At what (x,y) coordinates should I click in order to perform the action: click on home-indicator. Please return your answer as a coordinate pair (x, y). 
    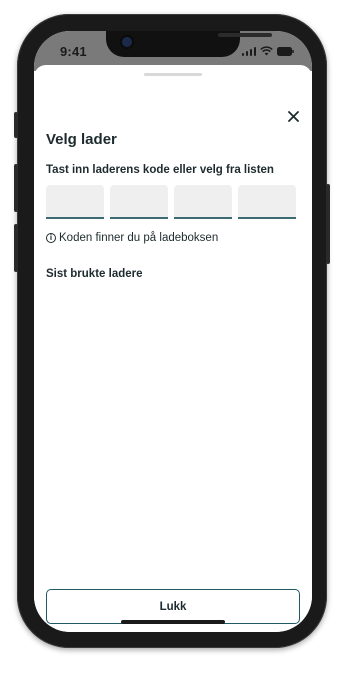
    Looking at the image, I should click on (173, 622).